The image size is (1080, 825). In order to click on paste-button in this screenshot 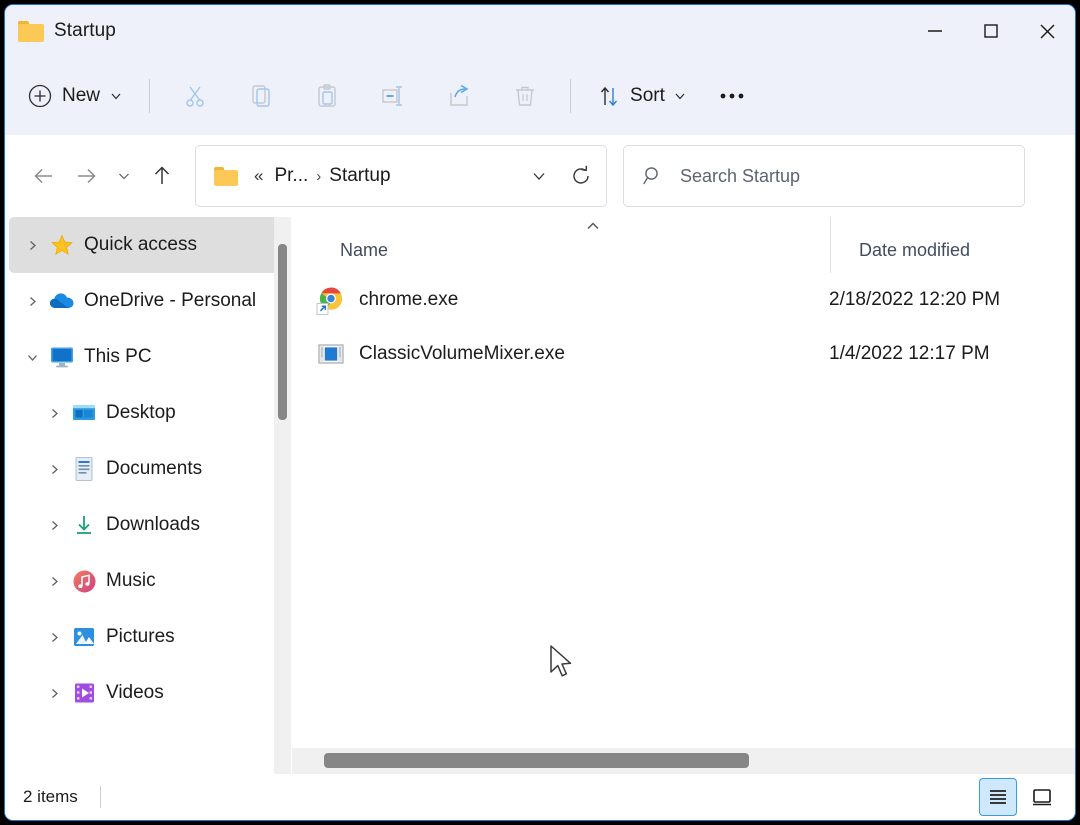, I will do `click(327, 96)`.